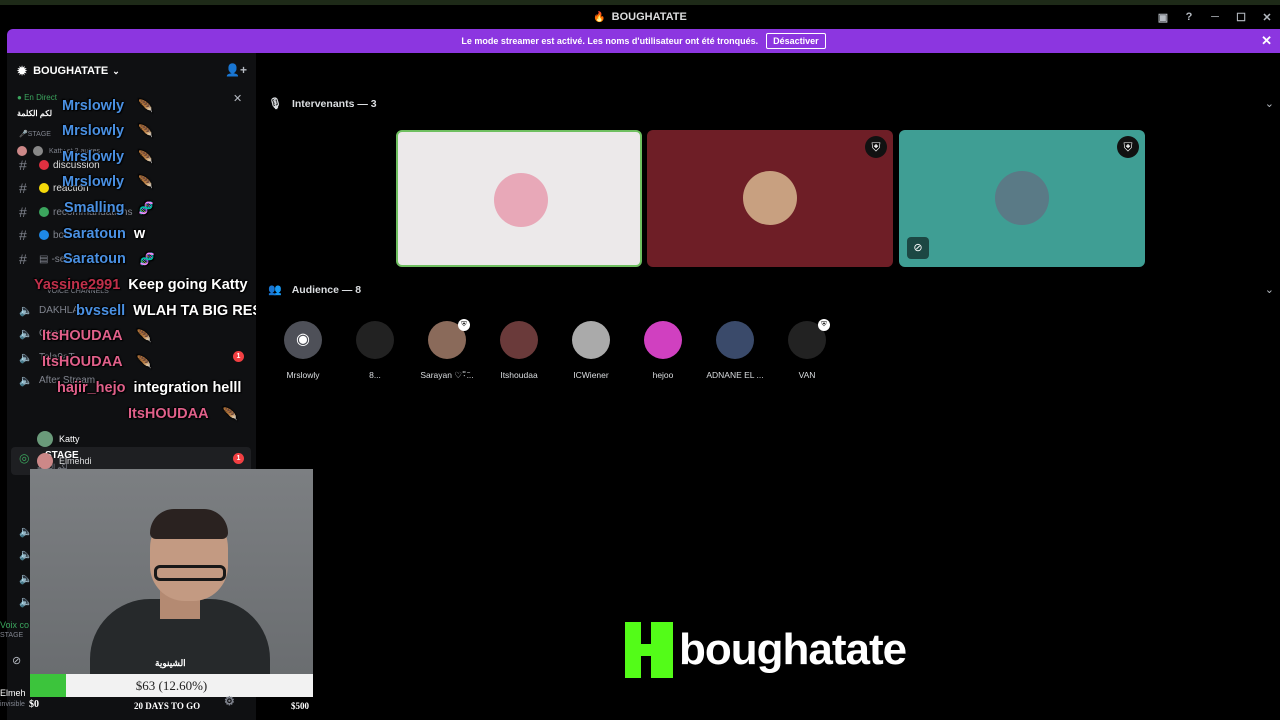 The height and width of the screenshot is (720, 1280). What do you see at coordinates (649, 17) in the screenshot?
I see `window-title: BOUGHATATE` at bounding box center [649, 17].